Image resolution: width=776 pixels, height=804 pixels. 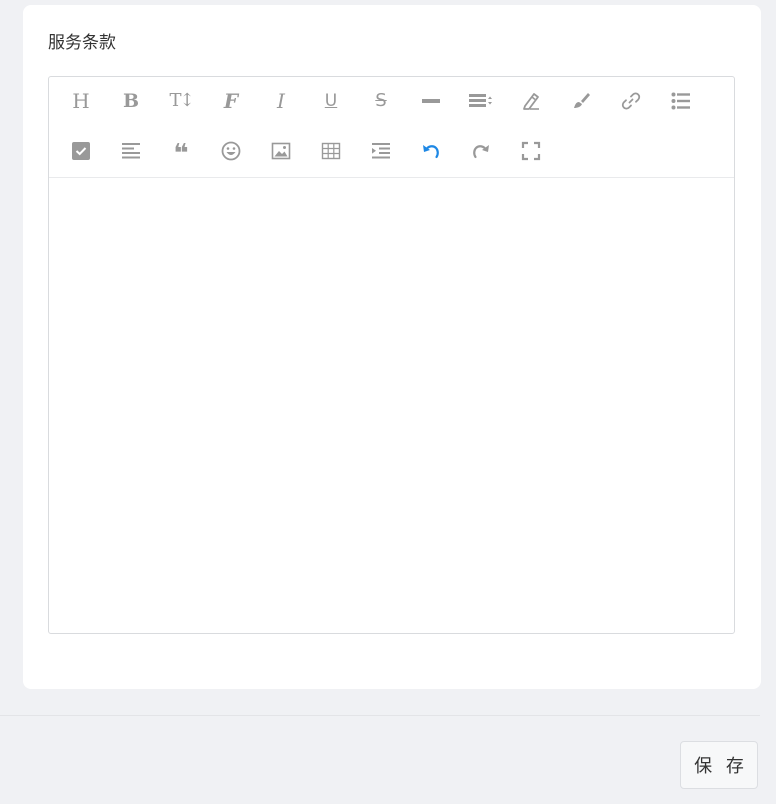 I want to click on italic-button: I, so click(x=281, y=101).